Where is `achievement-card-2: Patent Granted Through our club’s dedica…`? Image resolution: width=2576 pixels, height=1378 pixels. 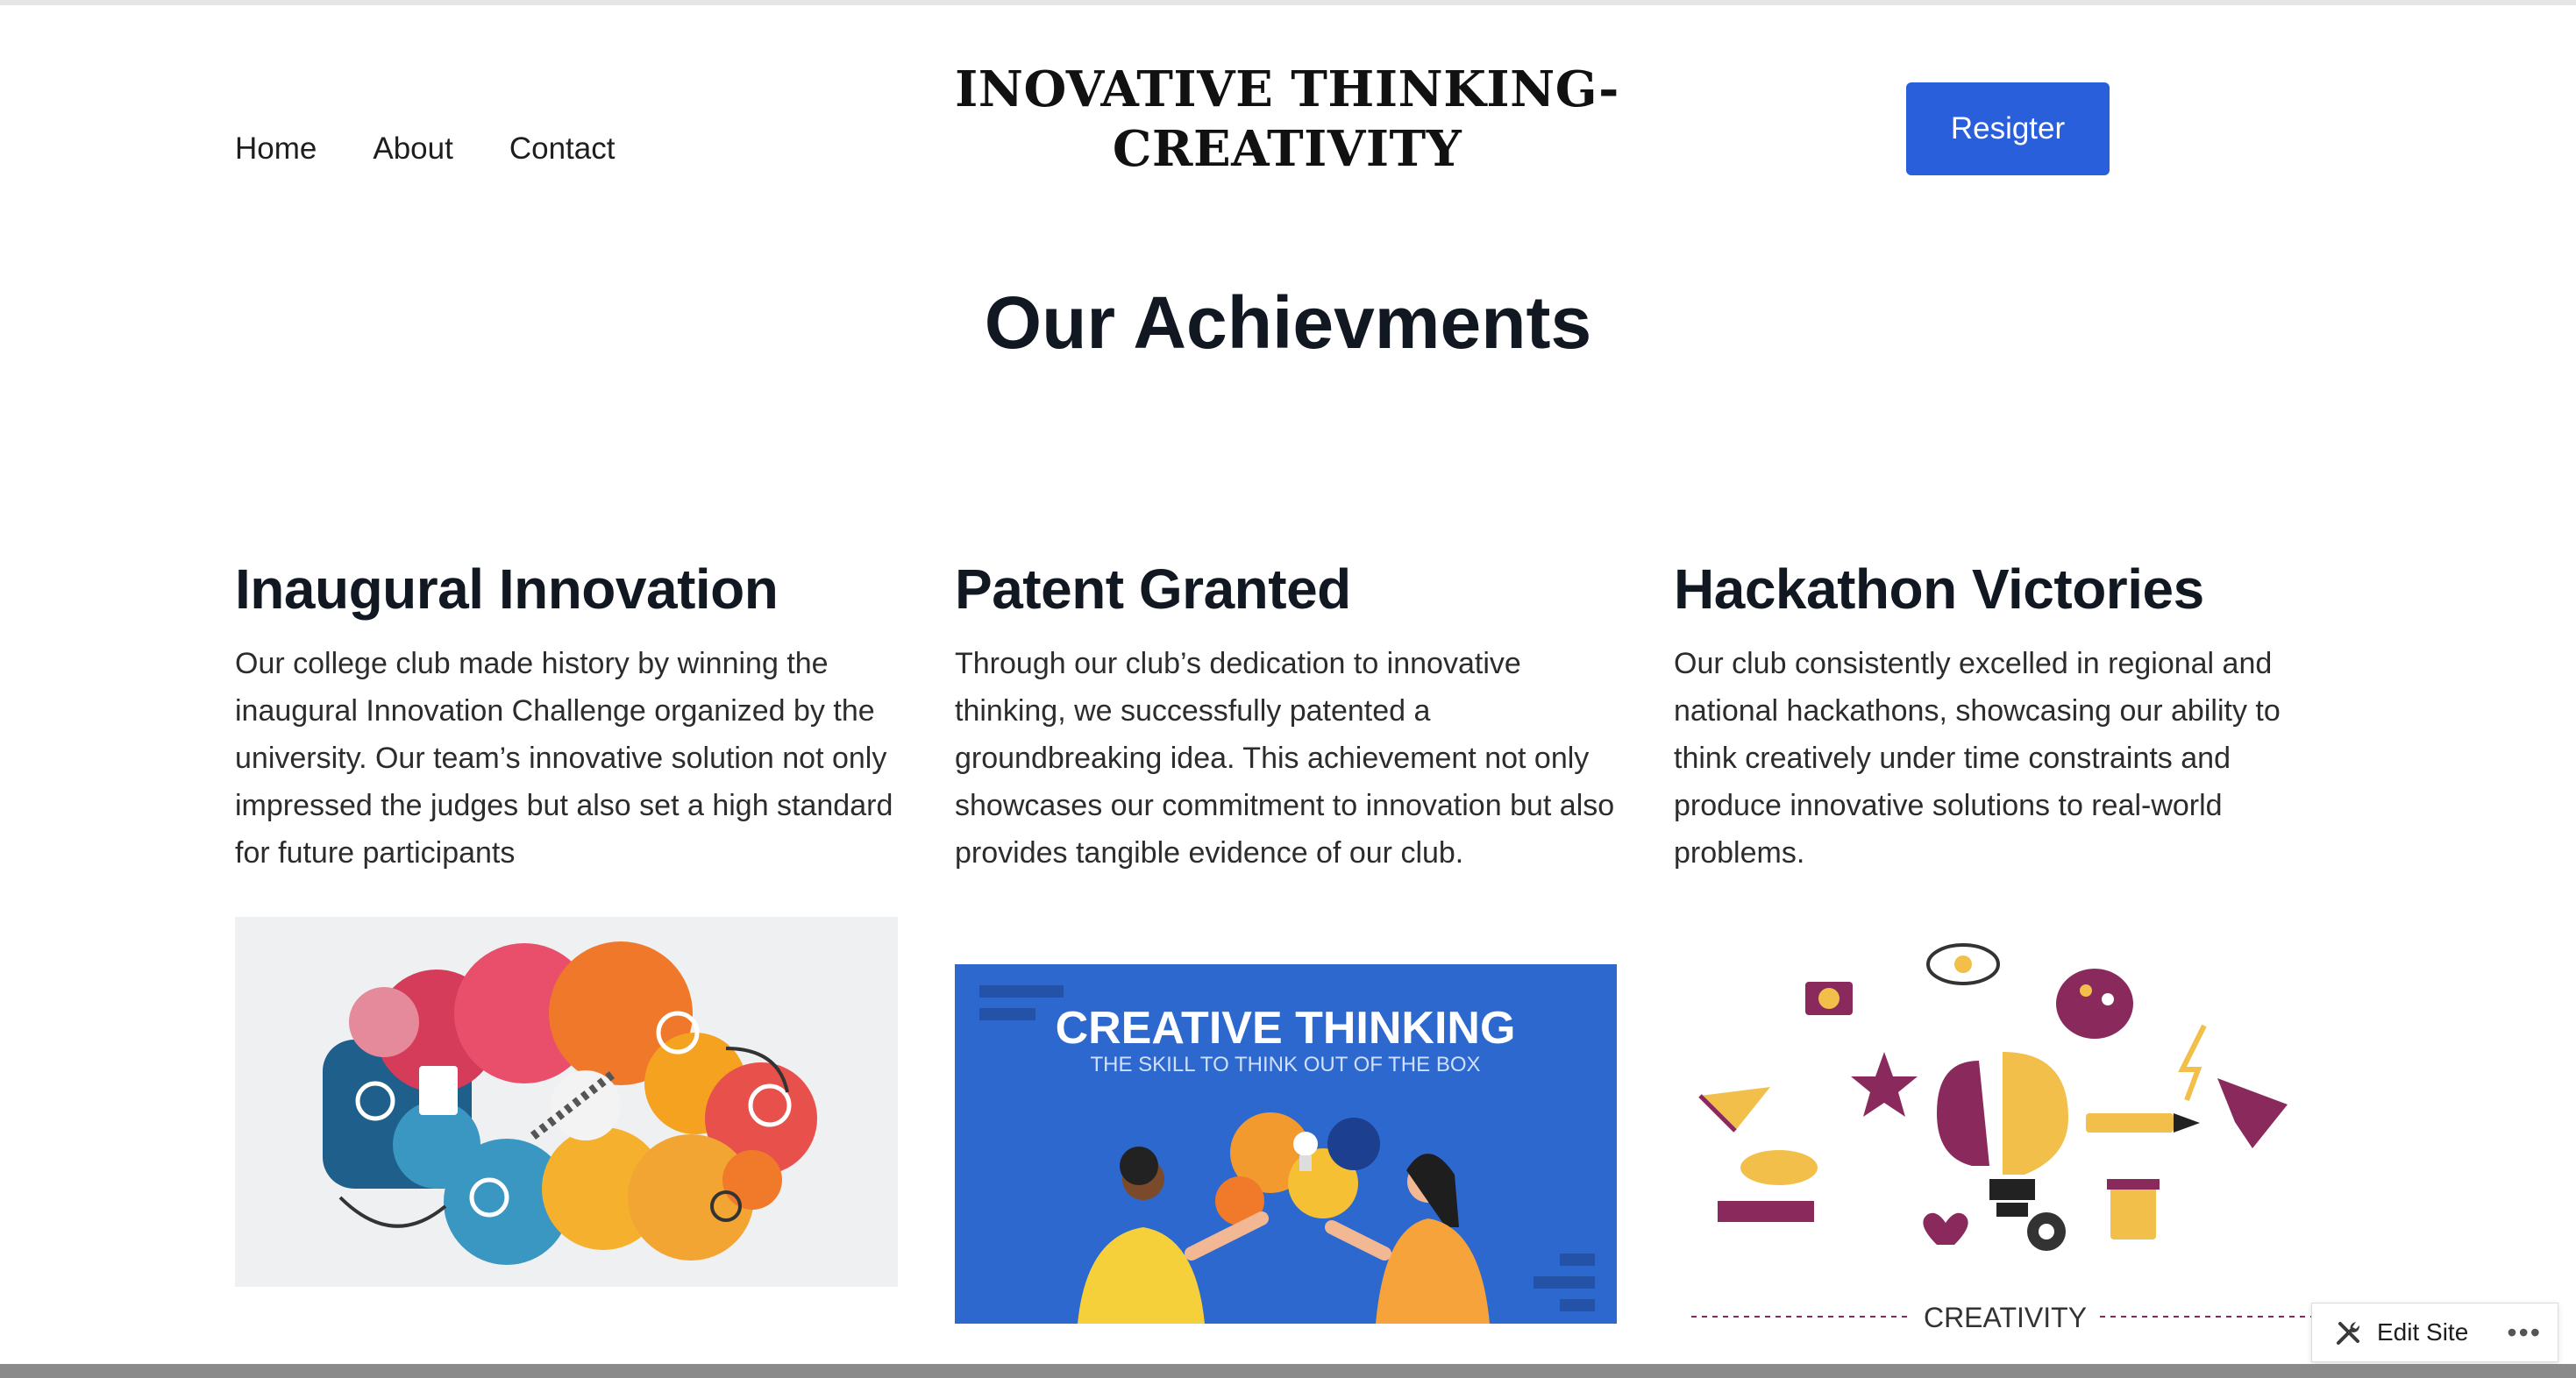 achievement-card-2: Patent Granted Through our club’s dedica… is located at coordinates (1286, 715).